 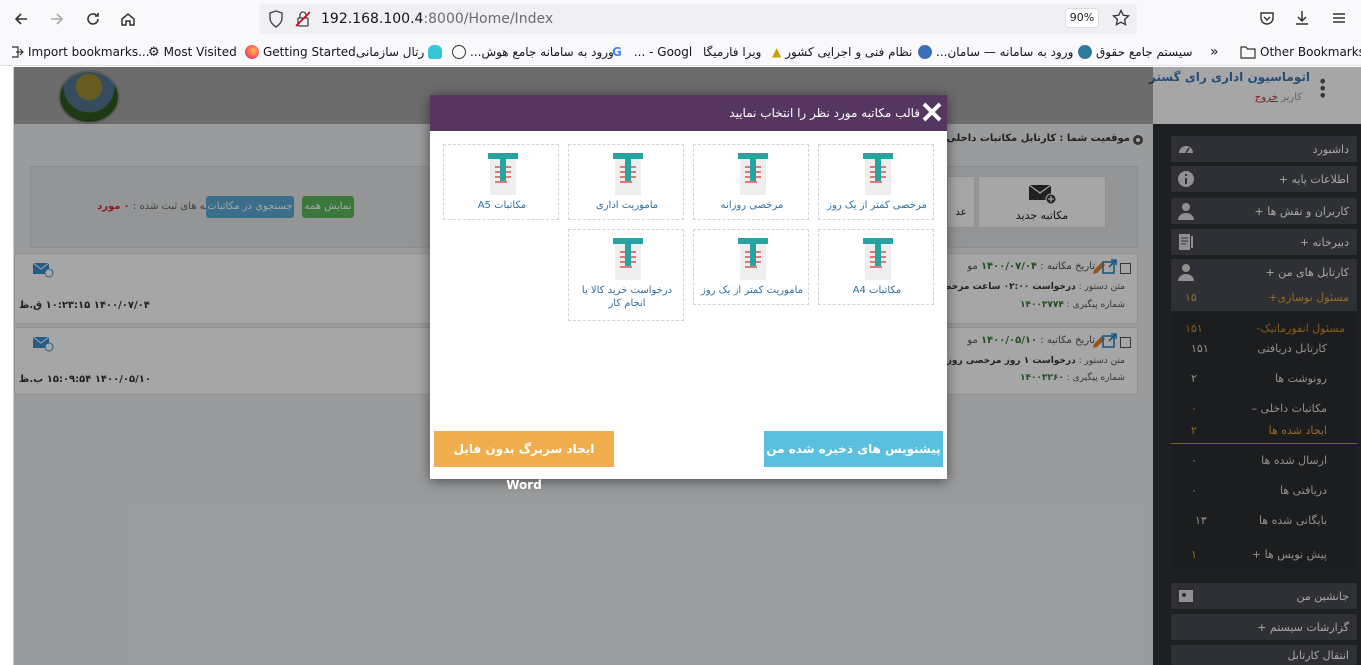 I want to click on template-tile: مکاتبات A4, so click(x=876, y=267).